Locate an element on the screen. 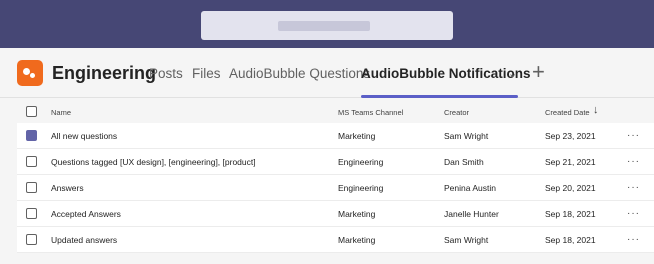  row-created-date: Sep 23, 2021 is located at coordinates (570, 136).